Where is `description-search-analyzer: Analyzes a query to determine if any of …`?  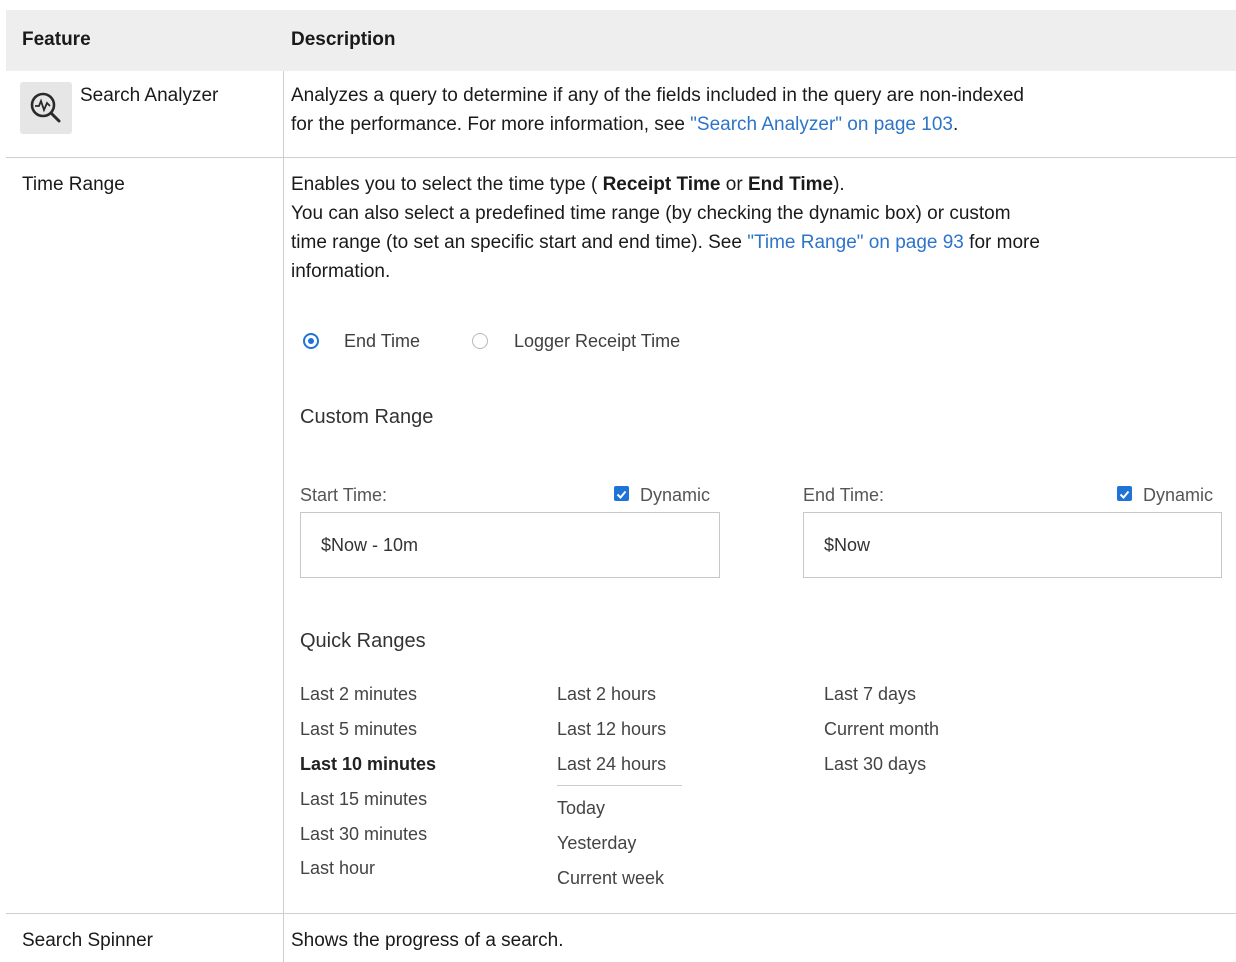
description-search-analyzer: Analyzes a query to determine if any of … is located at coordinates (658, 110).